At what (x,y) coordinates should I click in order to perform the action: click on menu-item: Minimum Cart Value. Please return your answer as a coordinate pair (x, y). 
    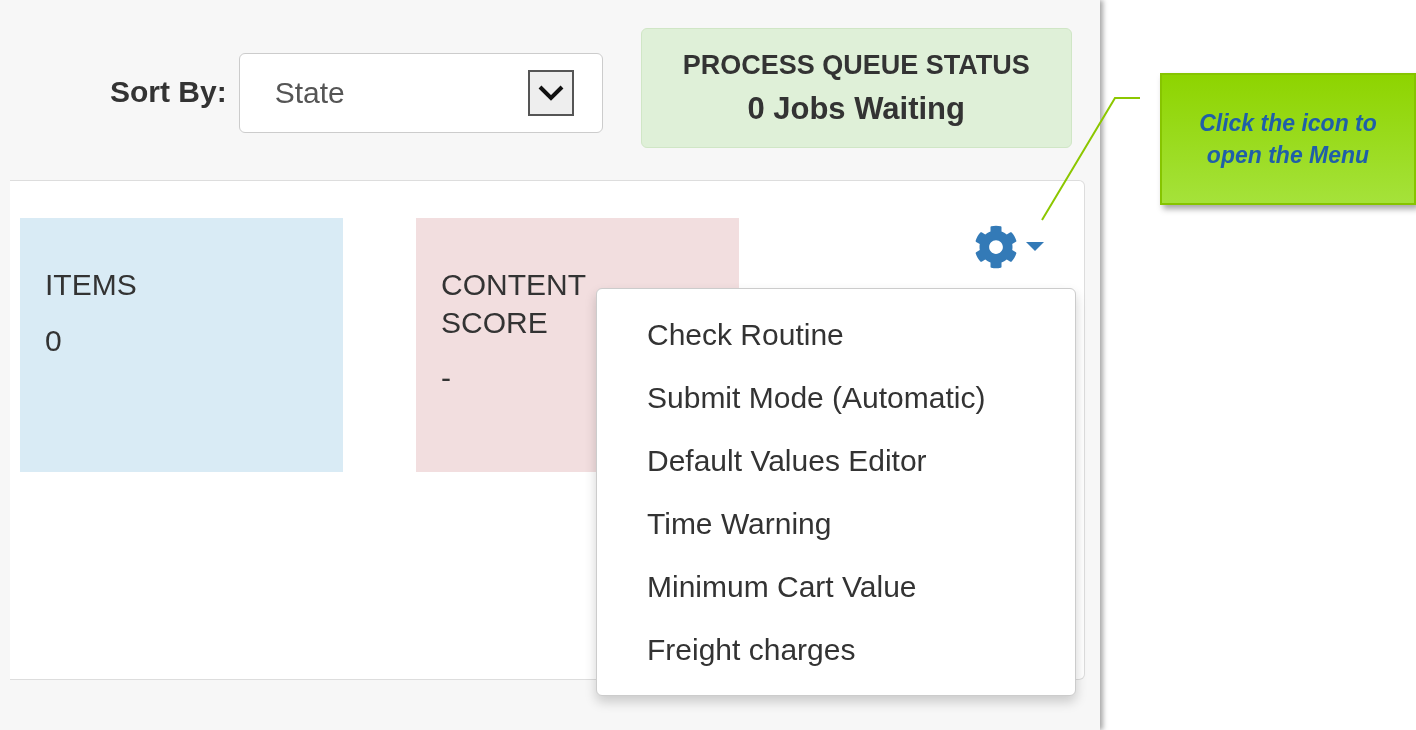
    Looking at the image, I should click on (836, 586).